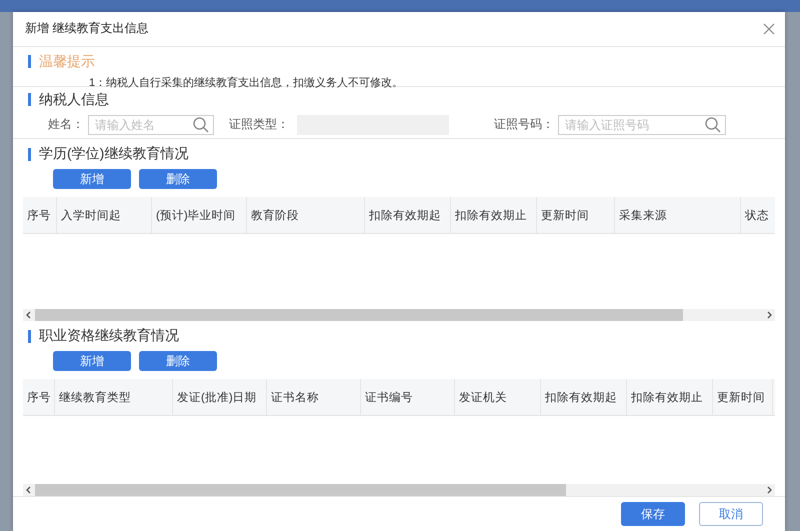 Image resolution: width=800 pixels, height=531 pixels. What do you see at coordinates (524, 125) in the screenshot?
I see `field-label: 证照号码：` at bounding box center [524, 125].